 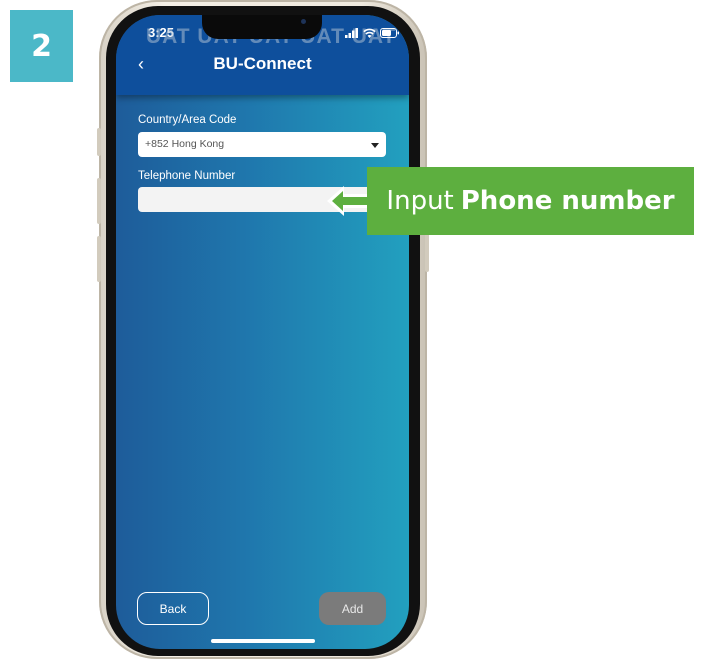 What do you see at coordinates (348, 201) in the screenshot?
I see `callout-arrow-icon` at bounding box center [348, 201].